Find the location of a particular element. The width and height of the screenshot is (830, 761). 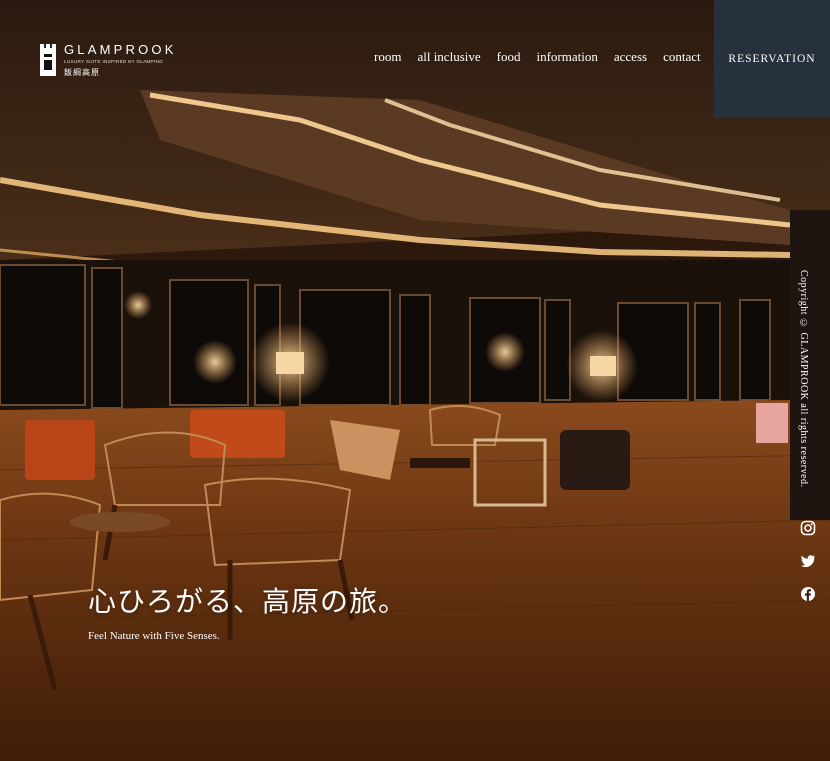

instagram-icon is located at coordinates (808, 528).